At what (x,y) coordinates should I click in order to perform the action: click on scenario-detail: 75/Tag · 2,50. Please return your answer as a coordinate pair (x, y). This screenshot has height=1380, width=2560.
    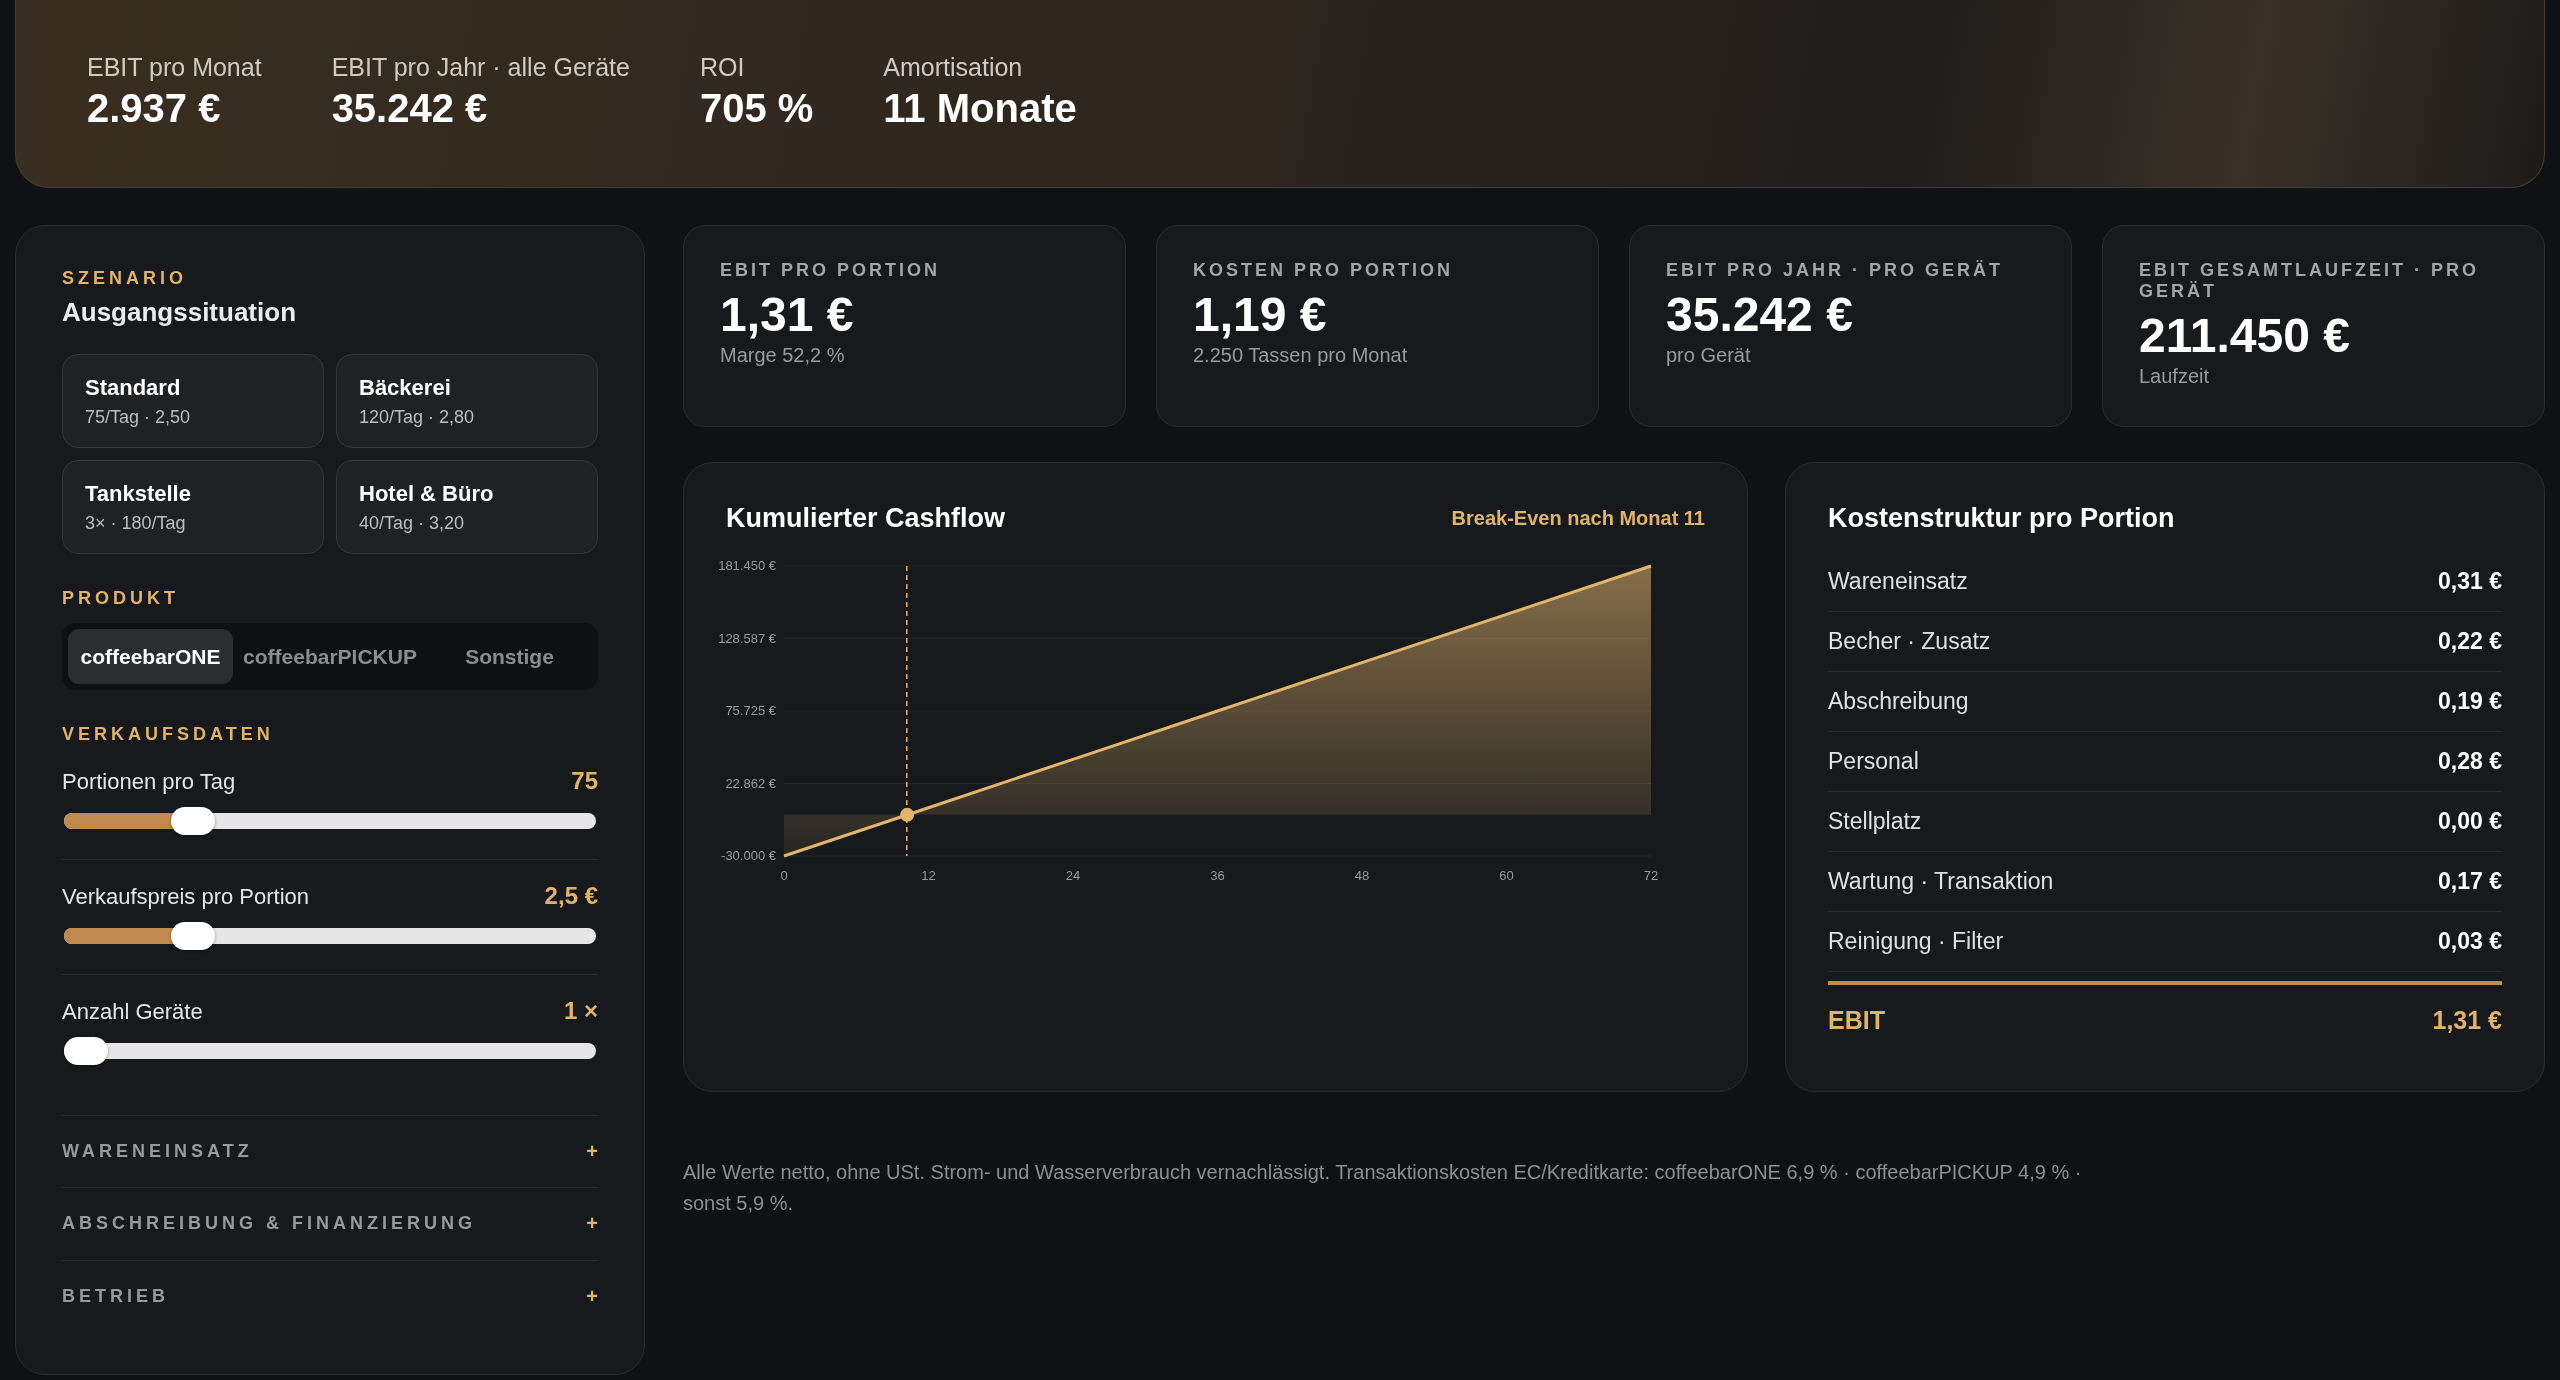
    Looking at the image, I should click on (138, 417).